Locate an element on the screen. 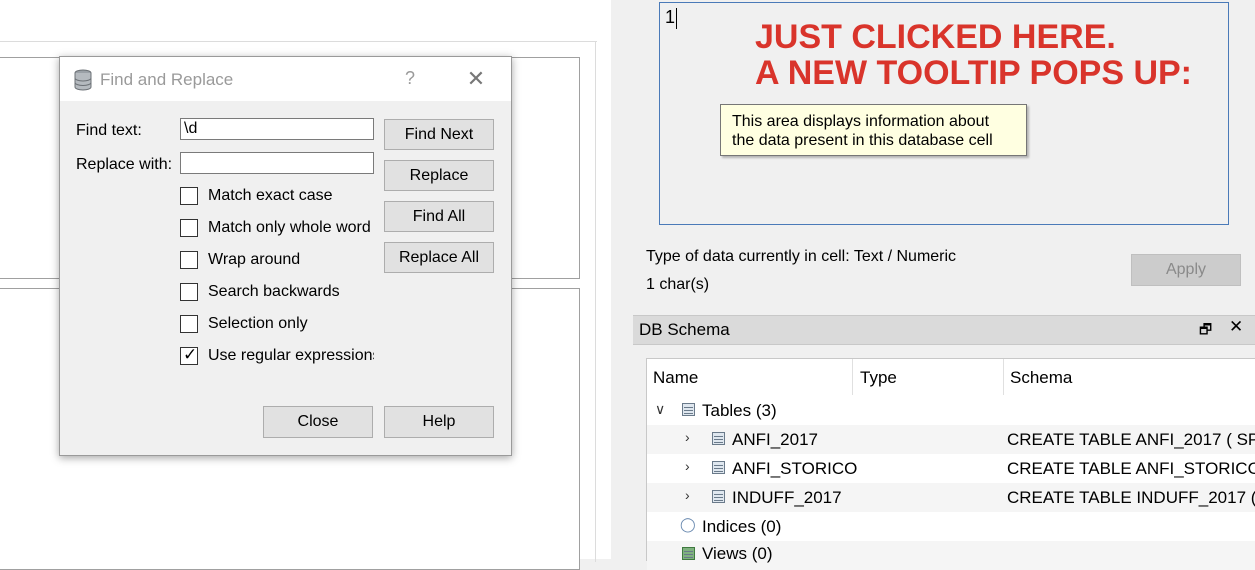  tree-row-tables: ∨ Tables (3) is located at coordinates (951, 410).